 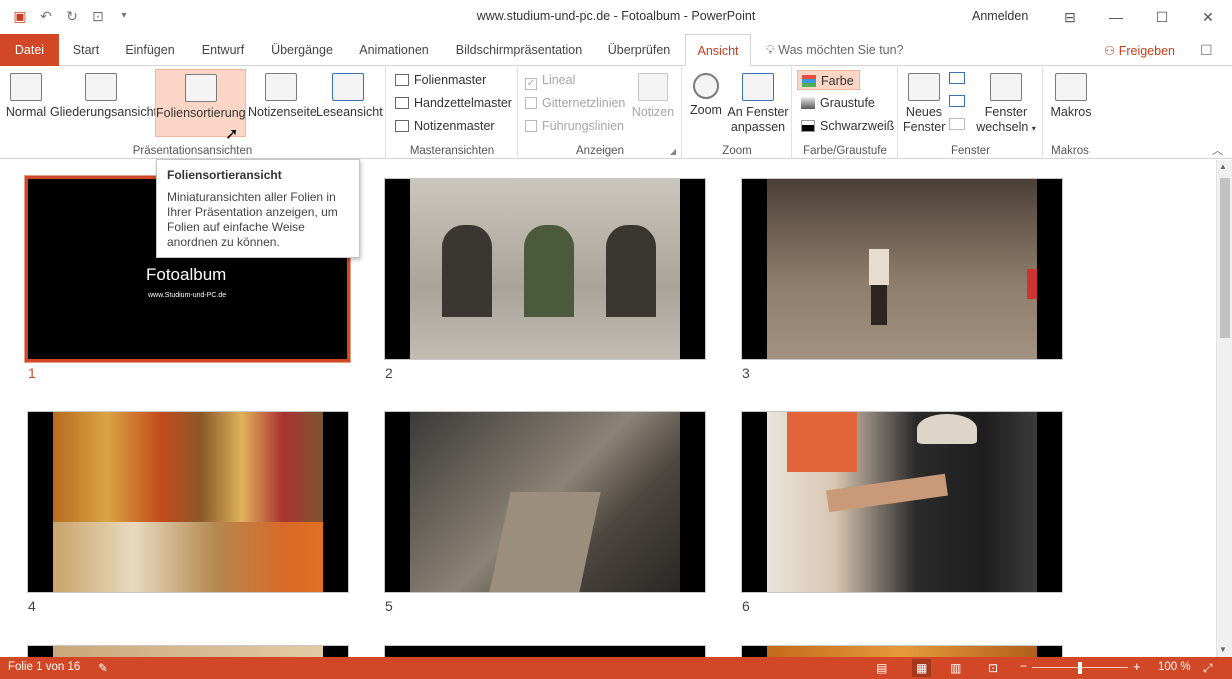 What do you see at coordinates (150, 50) in the screenshot?
I see `tab-insert: Einfügen` at bounding box center [150, 50].